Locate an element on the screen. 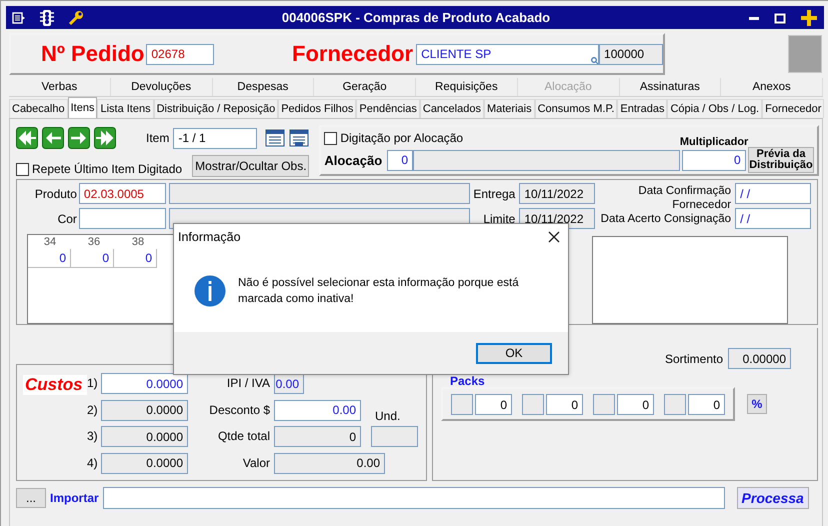 Image resolution: width=828 pixels, height=526 pixels. tab: Distribuição / Reposição is located at coordinates (216, 108).